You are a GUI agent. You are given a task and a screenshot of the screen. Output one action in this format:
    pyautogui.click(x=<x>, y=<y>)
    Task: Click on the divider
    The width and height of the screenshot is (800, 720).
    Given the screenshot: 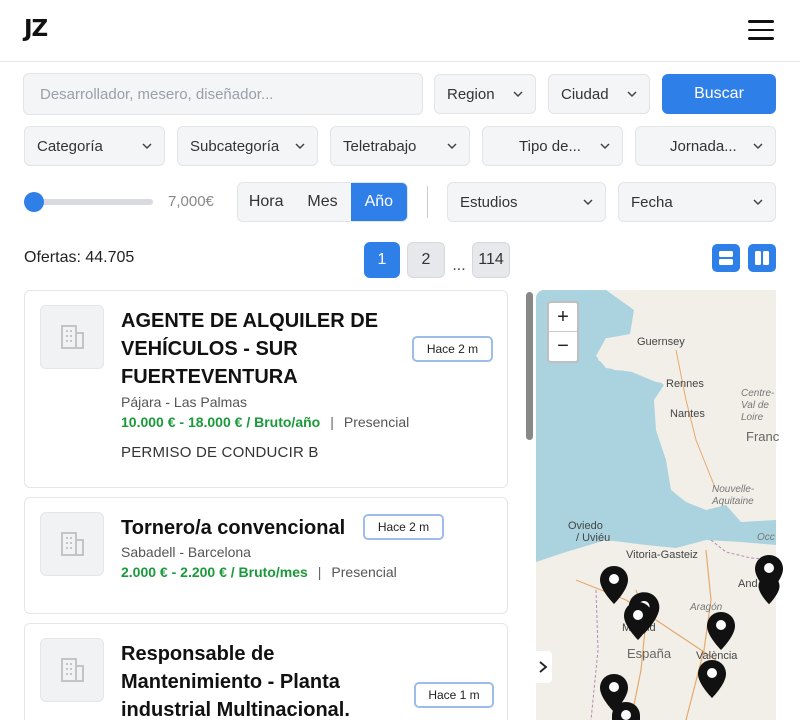 What is the action you would take?
    pyautogui.click(x=427, y=202)
    